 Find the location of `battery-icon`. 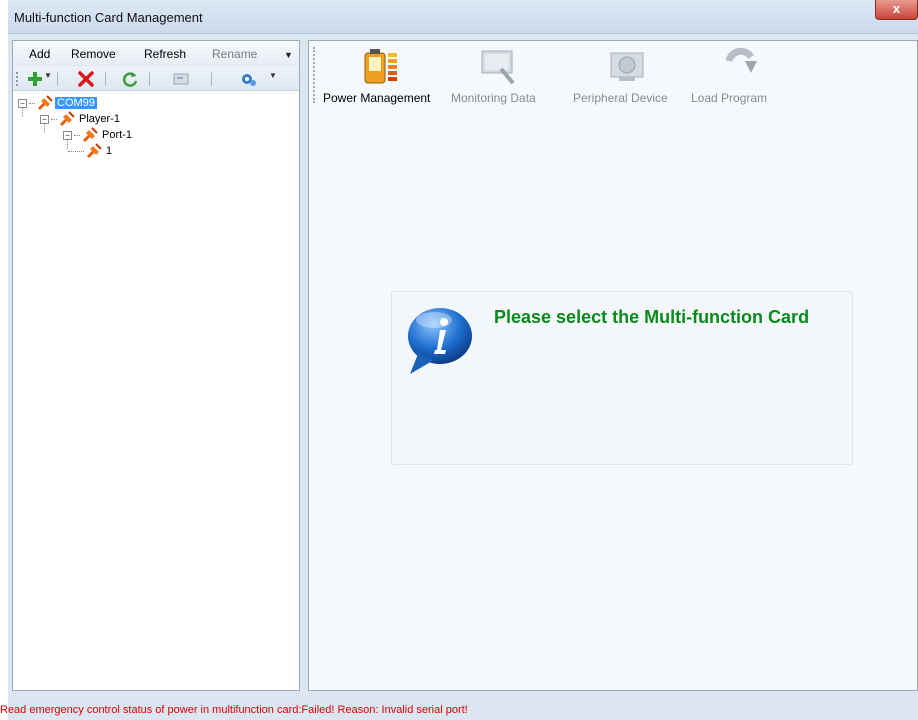

battery-icon is located at coordinates (380, 66).